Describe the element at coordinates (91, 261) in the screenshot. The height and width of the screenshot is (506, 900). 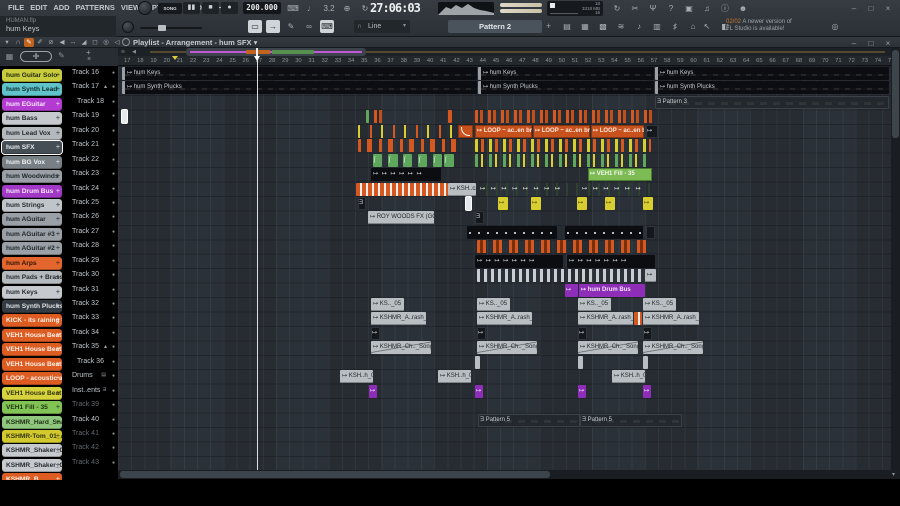
I see `track-header: Track 29 ●` at that location.